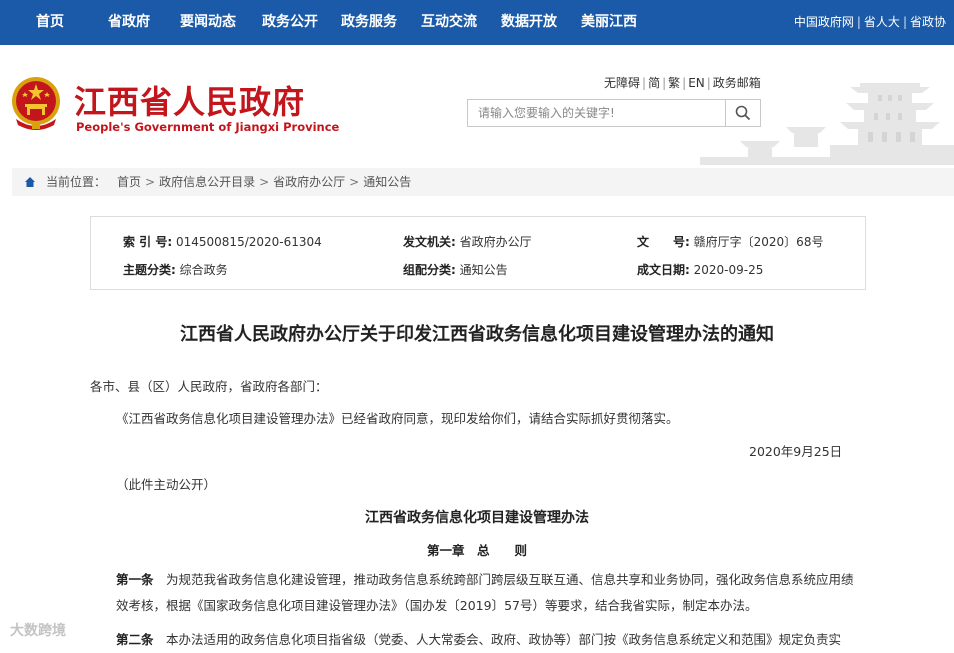  Describe the element at coordinates (189, 100) in the screenshot. I see `site-title: 江西省人民政府` at that location.